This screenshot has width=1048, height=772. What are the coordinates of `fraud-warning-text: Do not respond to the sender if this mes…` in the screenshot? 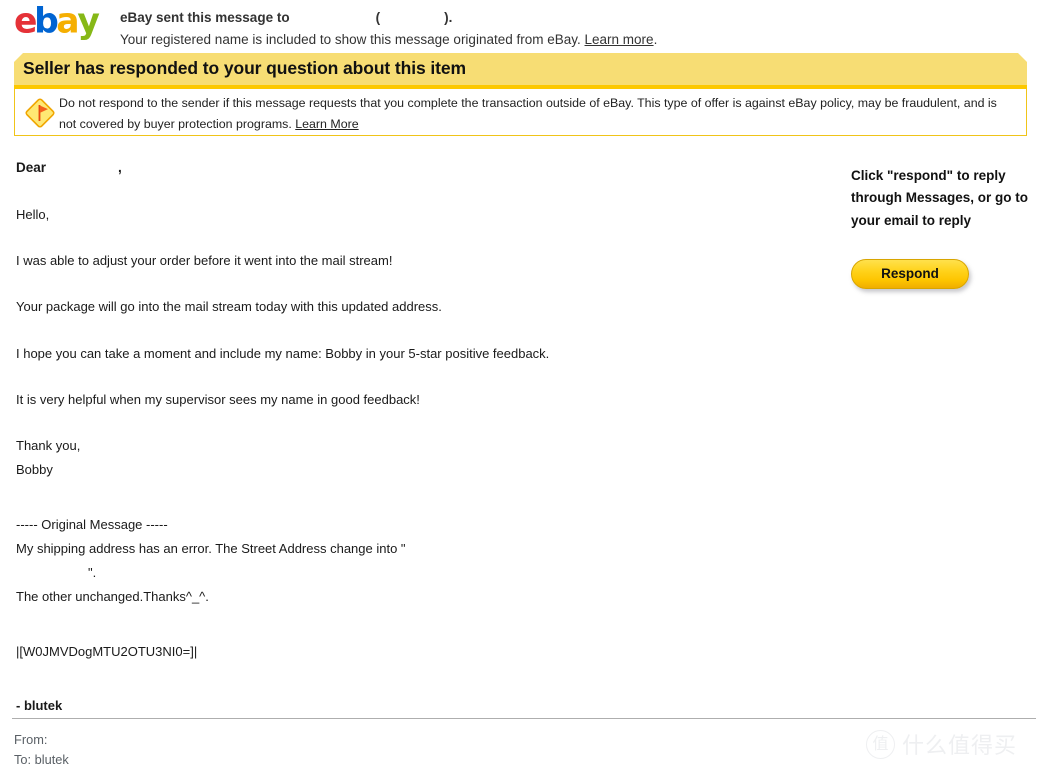 It's located at (536, 114).